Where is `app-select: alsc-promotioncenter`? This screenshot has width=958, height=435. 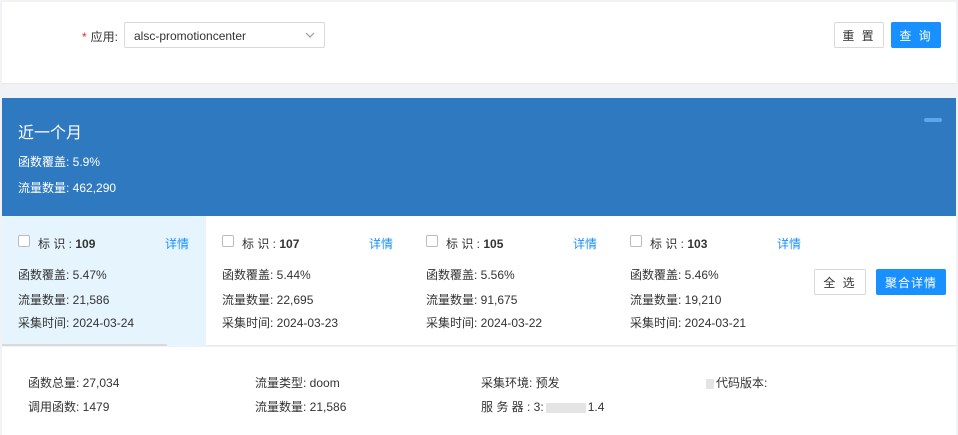 app-select: alsc-promotioncenter is located at coordinates (224, 35).